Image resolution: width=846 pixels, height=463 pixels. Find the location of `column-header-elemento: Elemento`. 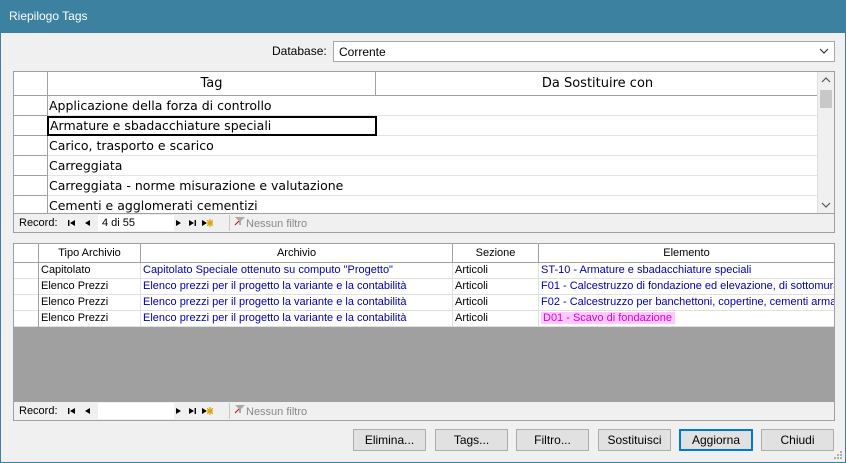

column-header-elemento: Elemento is located at coordinates (686, 253).